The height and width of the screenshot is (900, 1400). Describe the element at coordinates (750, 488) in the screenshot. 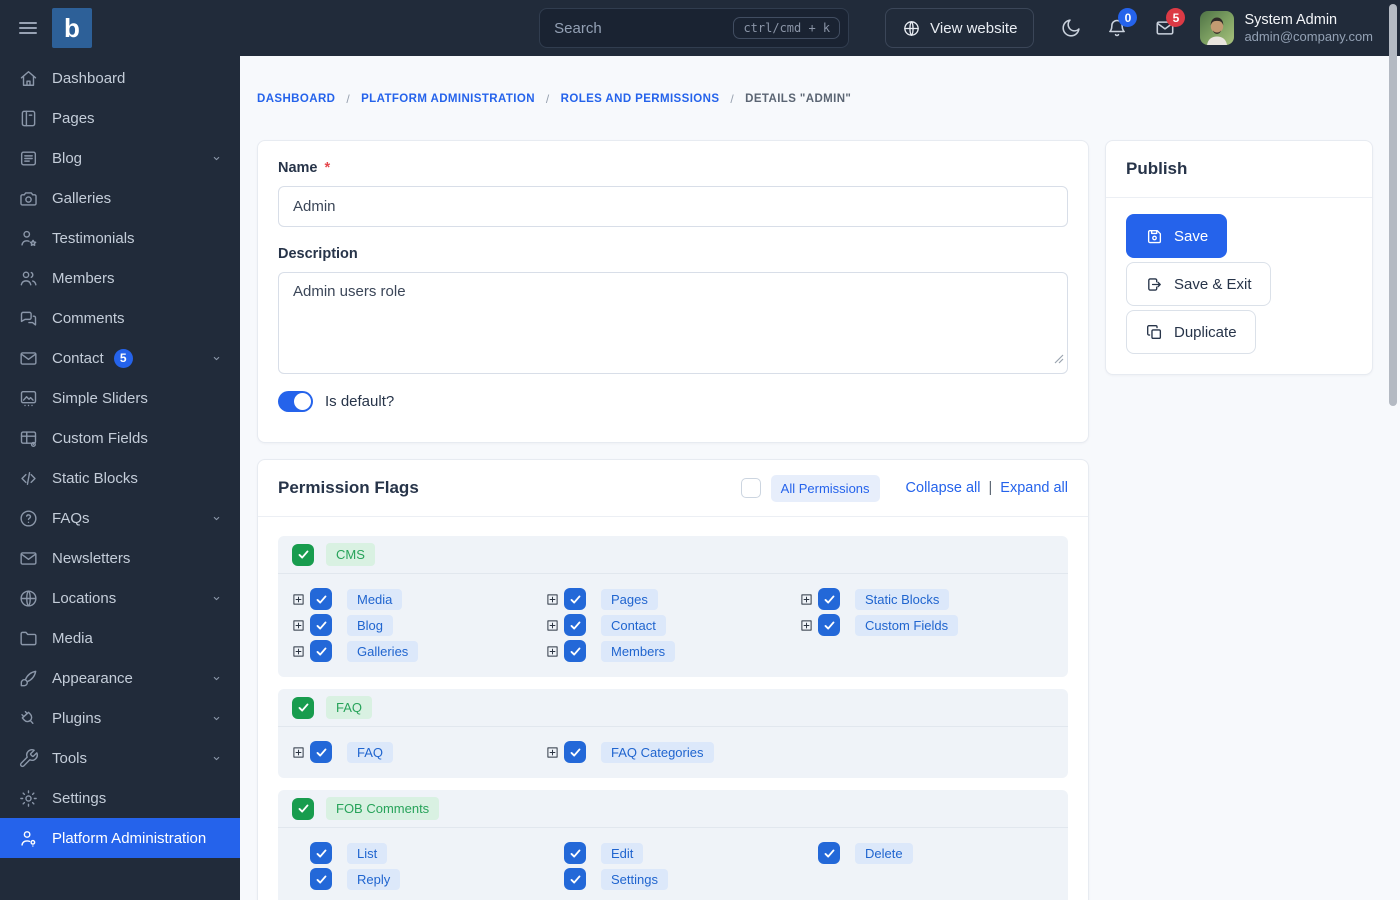

I see `all-permissions-checkbox` at that location.